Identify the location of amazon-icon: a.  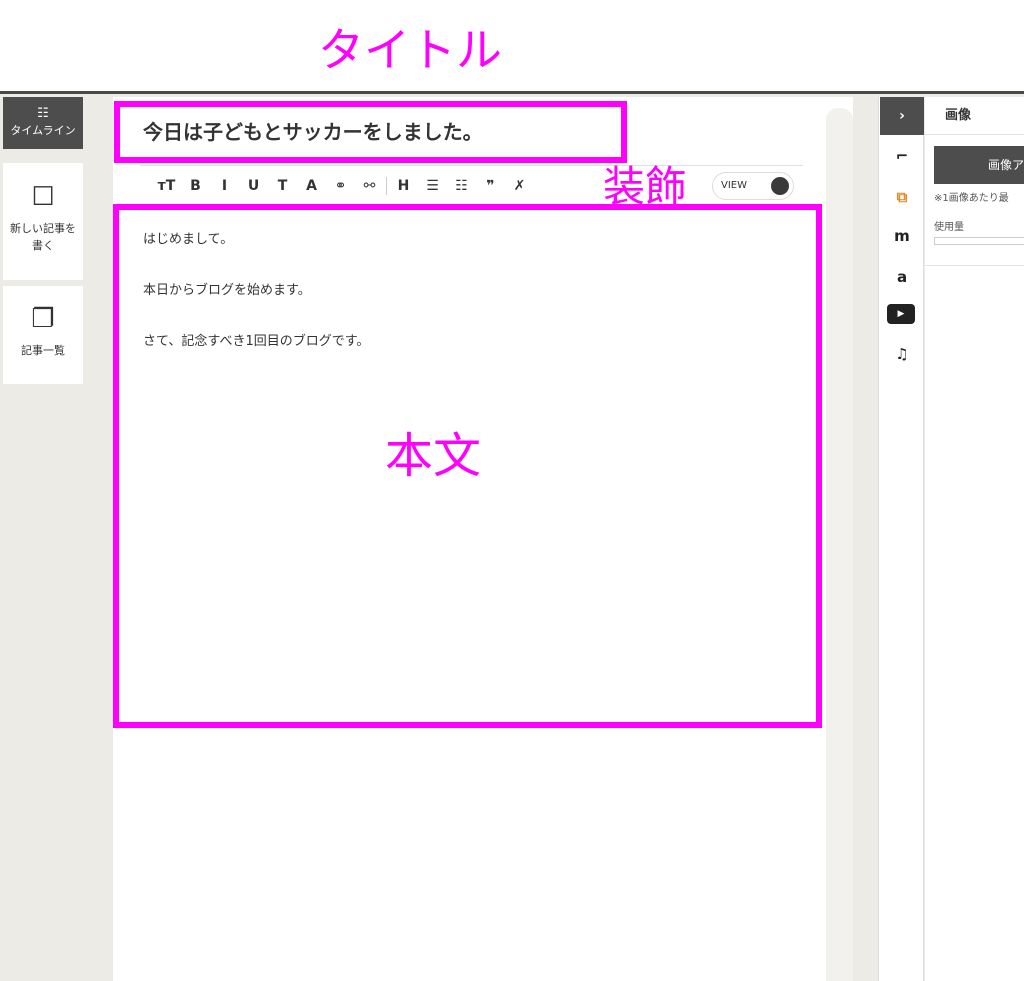
(902, 277).